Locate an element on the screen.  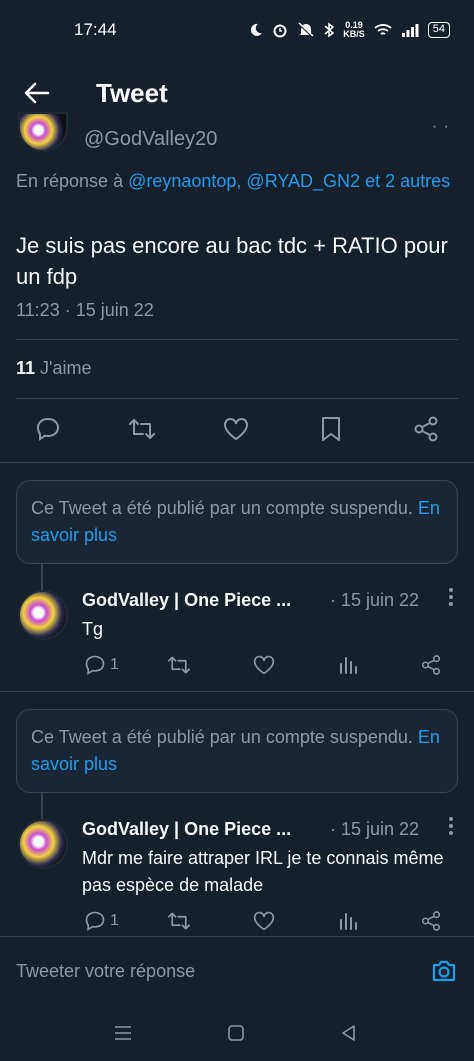
status-bar: 17:44 0.19 KB/S 54 is located at coordinates (237, 30).